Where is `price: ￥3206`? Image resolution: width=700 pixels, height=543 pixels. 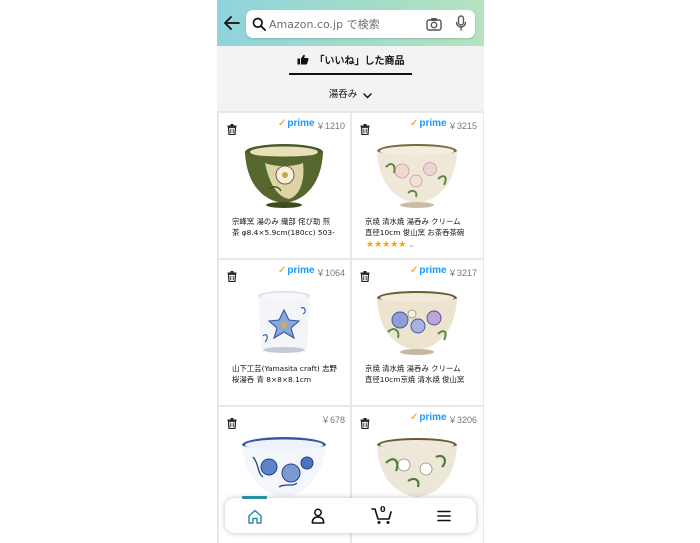 price: ￥3206 is located at coordinates (463, 420).